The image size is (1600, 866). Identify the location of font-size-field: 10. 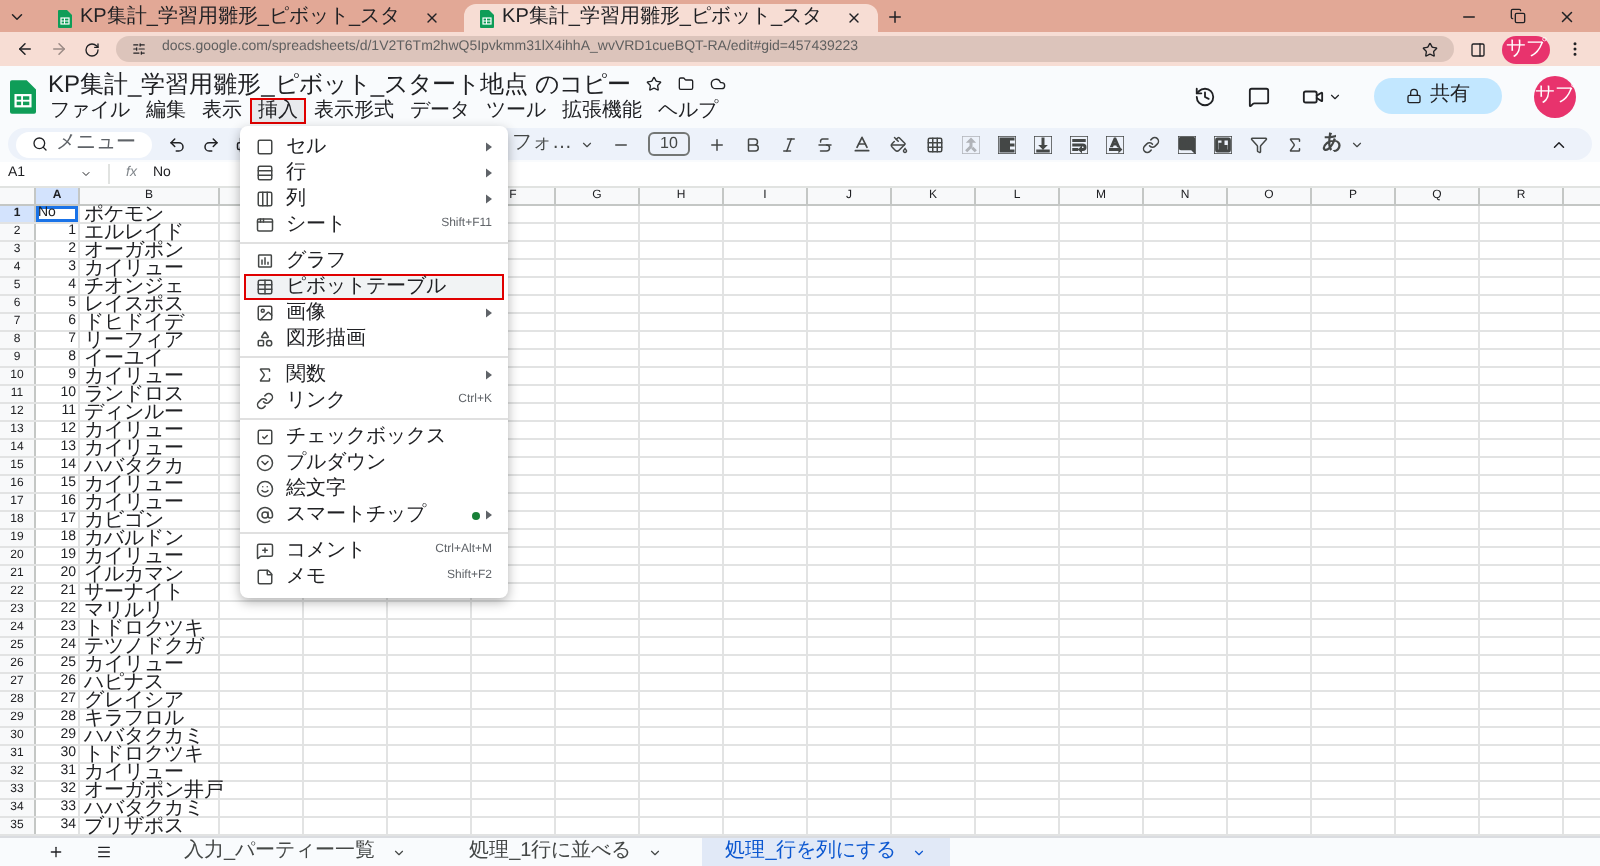
(669, 144).